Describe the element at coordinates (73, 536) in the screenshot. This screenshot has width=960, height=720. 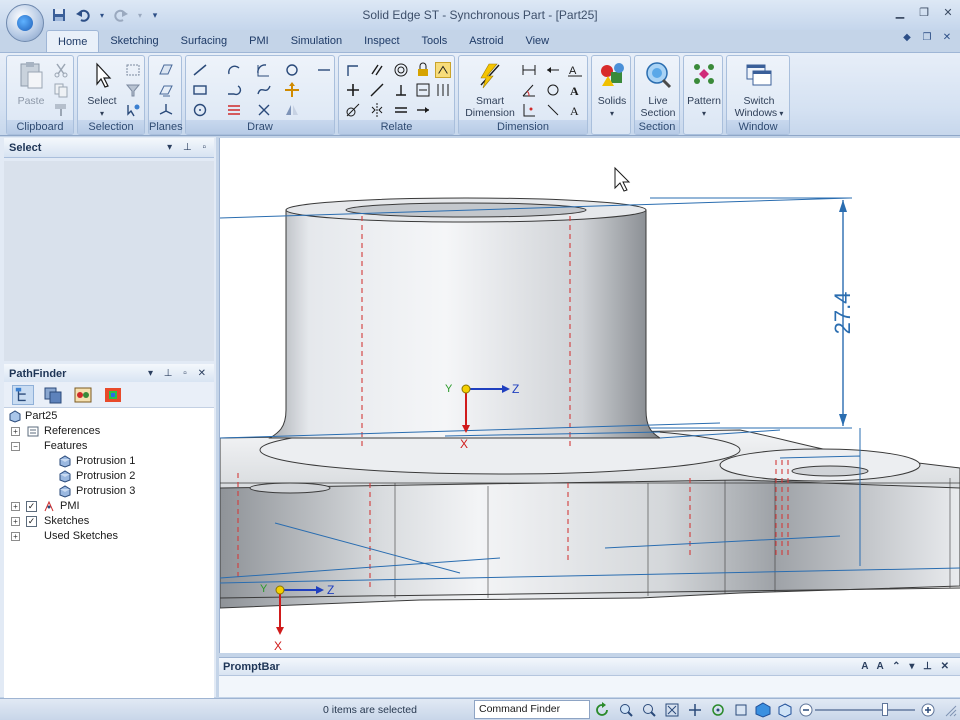
I see `tree-item-used-sketches: + Used Sketches` at that location.